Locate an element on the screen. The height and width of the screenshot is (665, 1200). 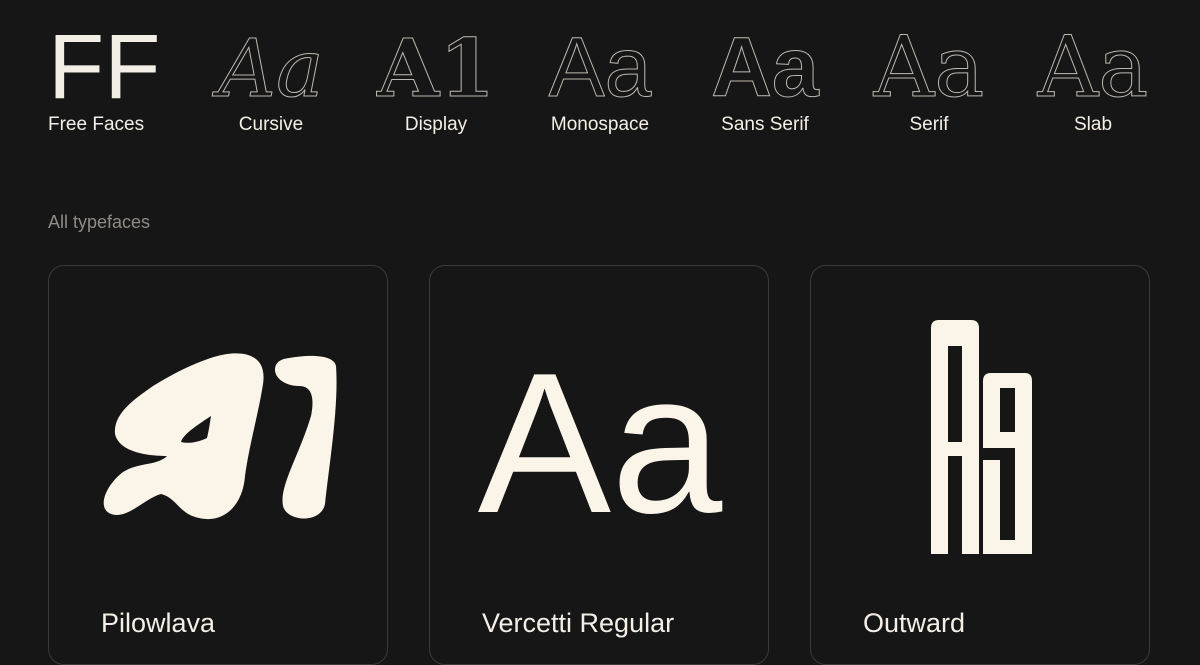
ff-logo-icon: FF is located at coordinates (123, 67).